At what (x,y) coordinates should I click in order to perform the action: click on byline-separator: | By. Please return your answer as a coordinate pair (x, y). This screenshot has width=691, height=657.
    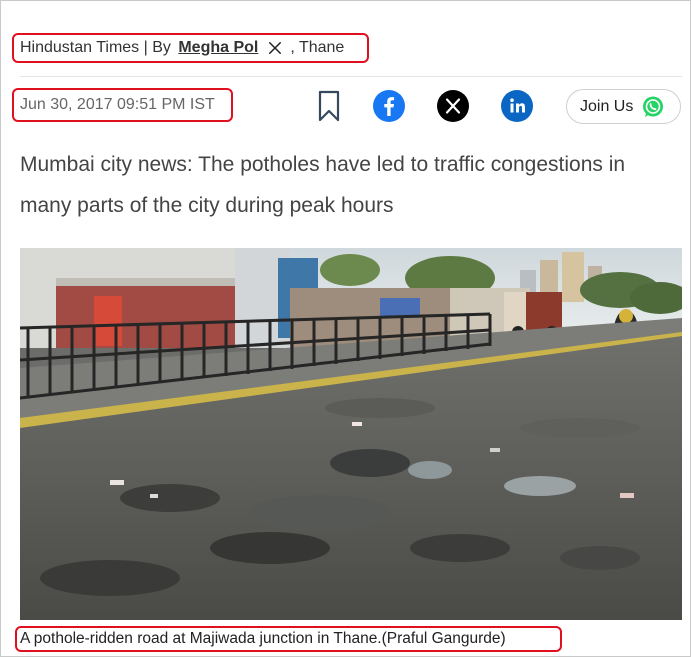
    Looking at the image, I should click on (157, 47).